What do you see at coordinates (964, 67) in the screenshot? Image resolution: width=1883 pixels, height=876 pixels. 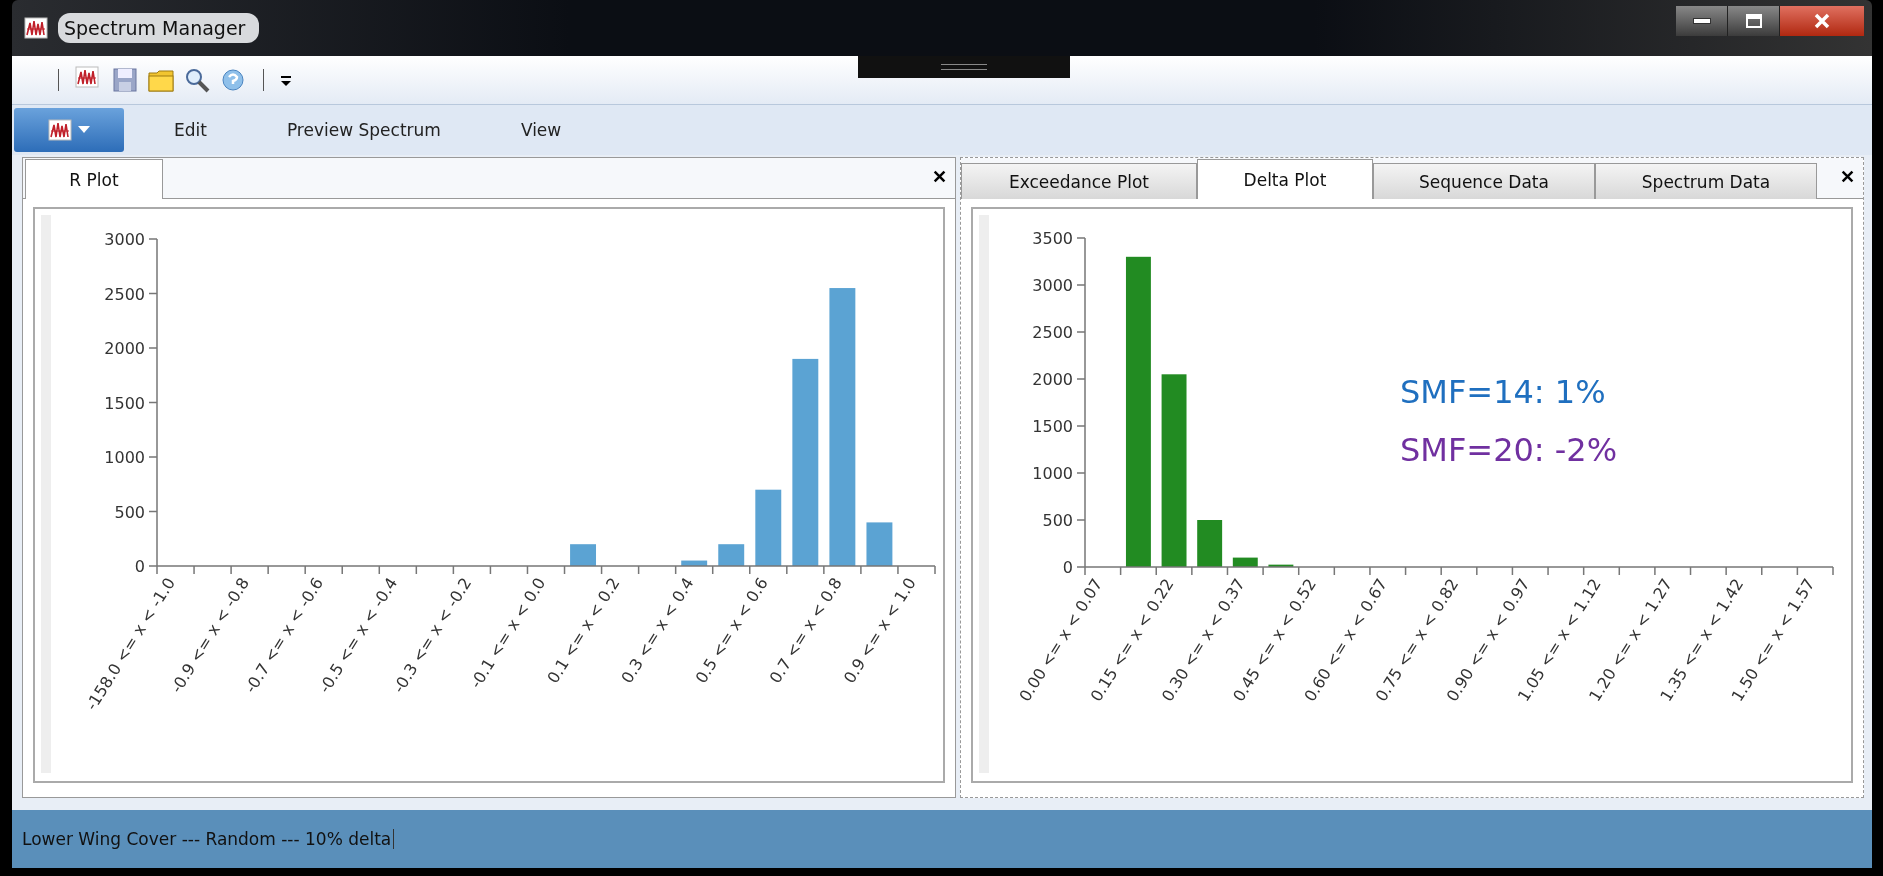 I see `drag-handle` at bounding box center [964, 67].